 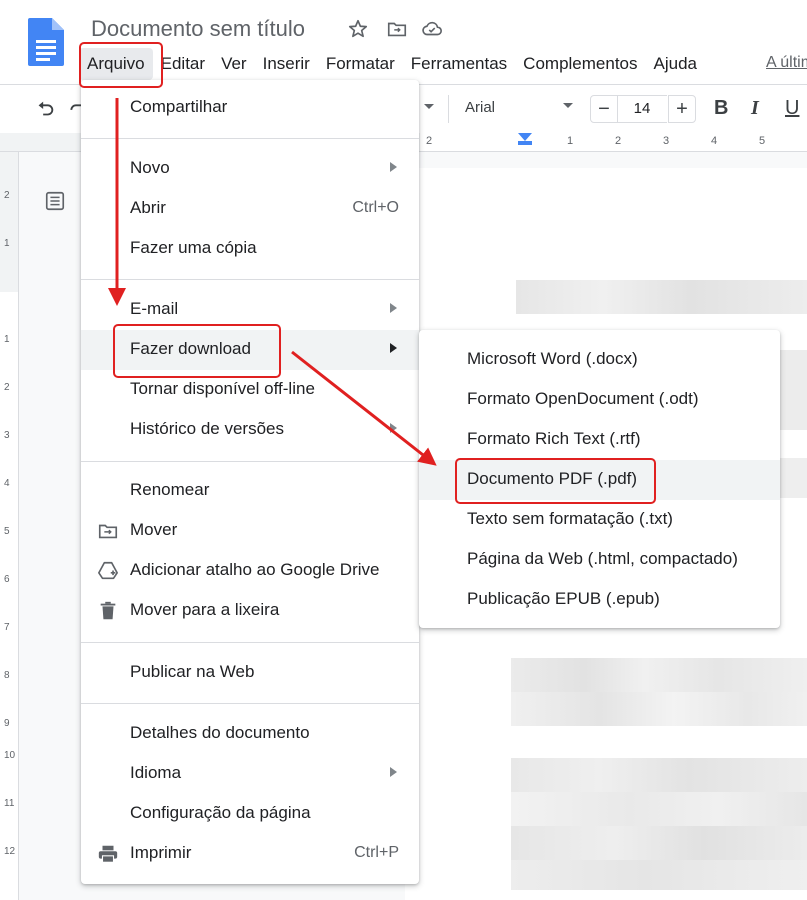 What do you see at coordinates (250, 854) in the screenshot?
I see `menu-item-imprimir: Imprimir Ctrl+P` at bounding box center [250, 854].